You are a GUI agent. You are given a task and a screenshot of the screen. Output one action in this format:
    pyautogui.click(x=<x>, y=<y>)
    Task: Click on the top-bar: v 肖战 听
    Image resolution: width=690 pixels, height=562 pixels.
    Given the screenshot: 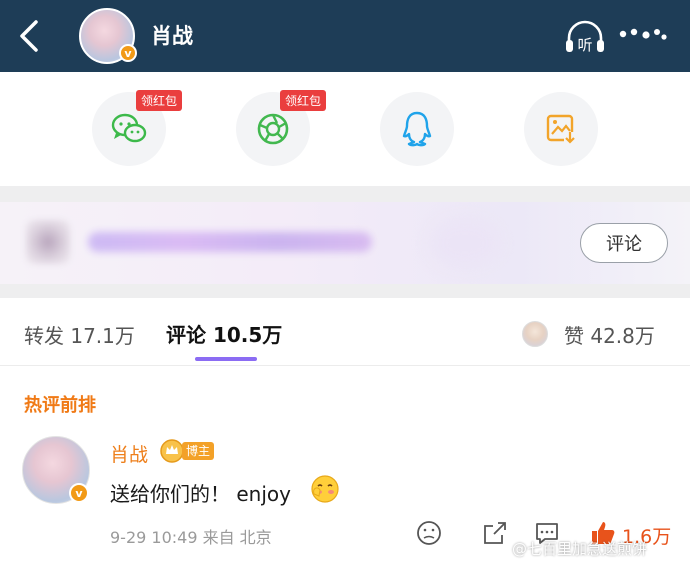 What is the action you would take?
    pyautogui.click(x=345, y=36)
    